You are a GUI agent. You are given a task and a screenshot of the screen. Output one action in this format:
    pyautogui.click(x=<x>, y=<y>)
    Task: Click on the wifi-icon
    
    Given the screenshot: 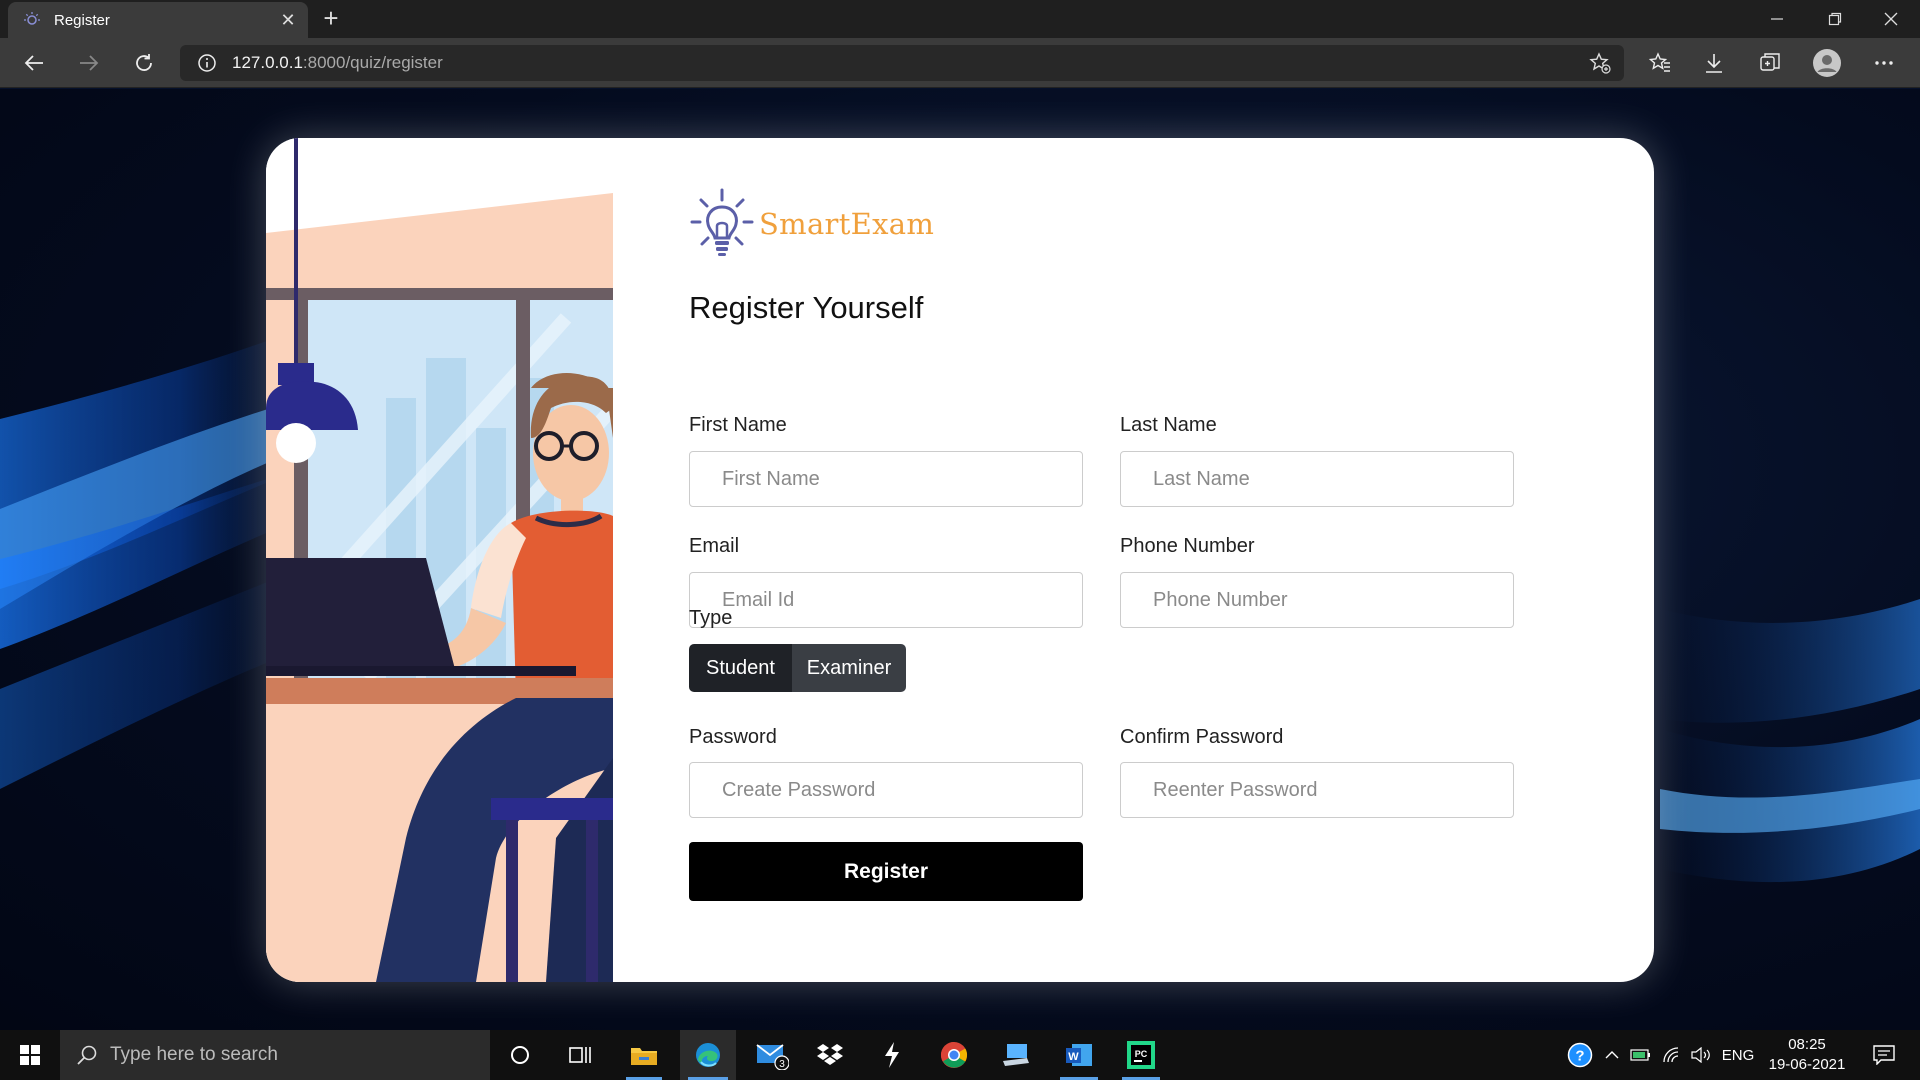 What is the action you would take?
    pyautogui.click(x=1672, y=1055)
    